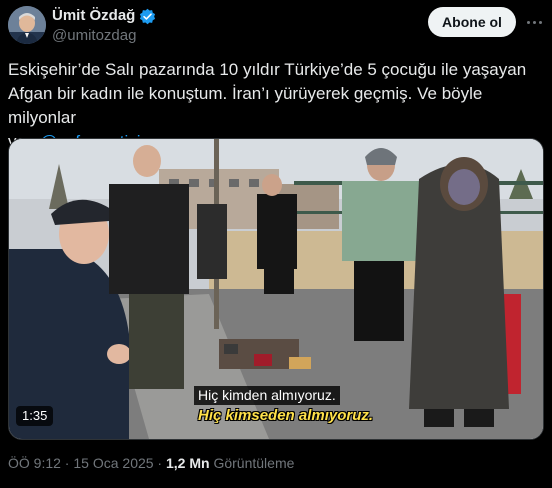 This screenshot has height=488, width=552. Describe the element at coordinates (267, 395) in the screenshot. I see `video-subtitle: Hiç kimden almıyoruz.` at that location.